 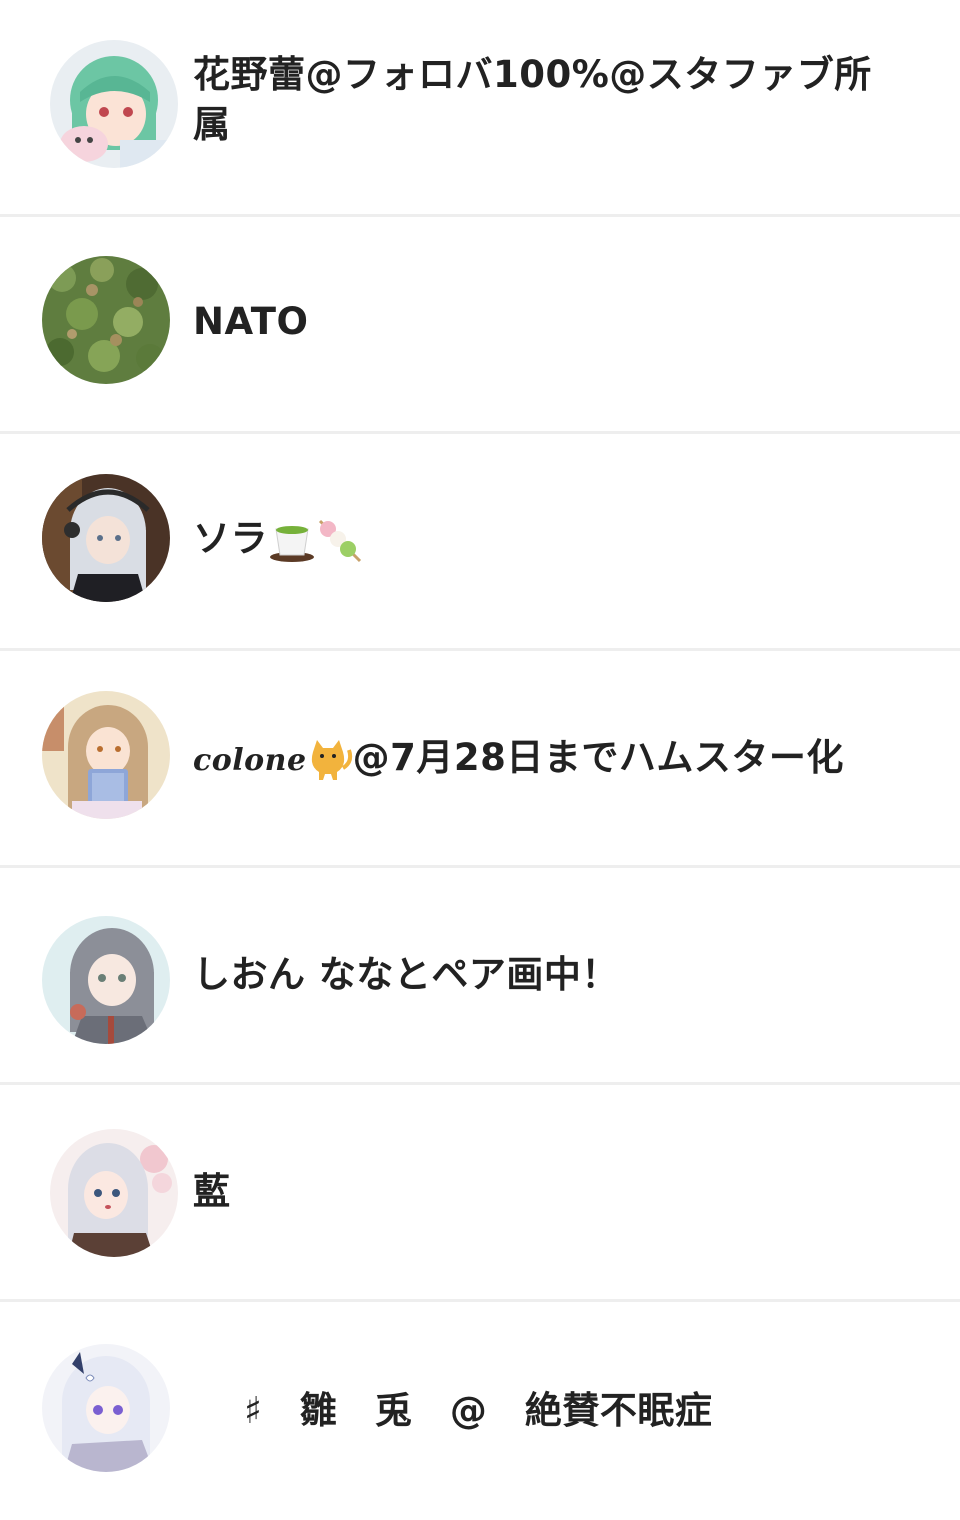 I want to click on user-name: 藍, so click(x=212, y=1191).